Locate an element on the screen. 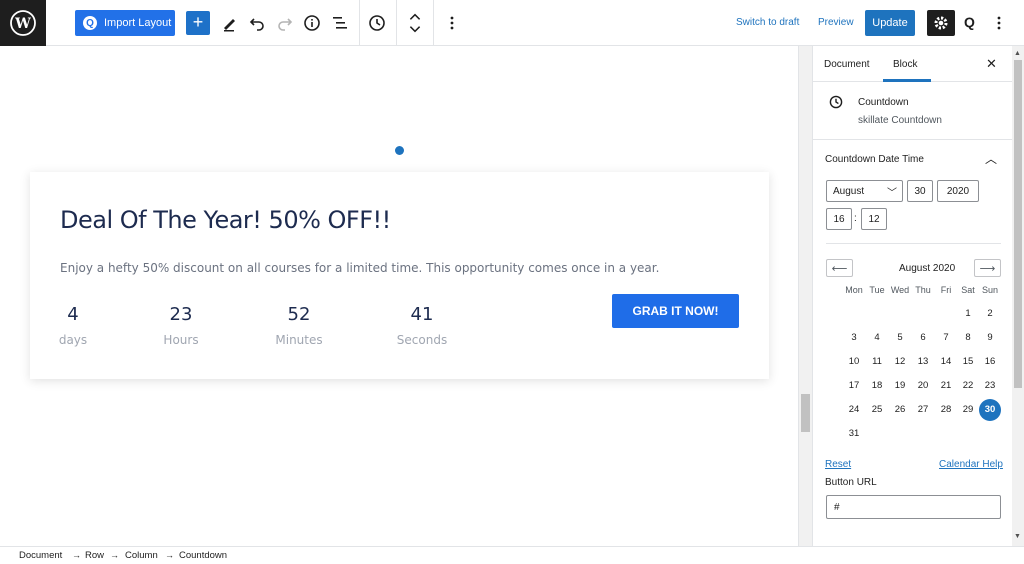 The height and width of the screenshot is (564, 1024). calendar-day: 24 is located at coordinates (854, 410).